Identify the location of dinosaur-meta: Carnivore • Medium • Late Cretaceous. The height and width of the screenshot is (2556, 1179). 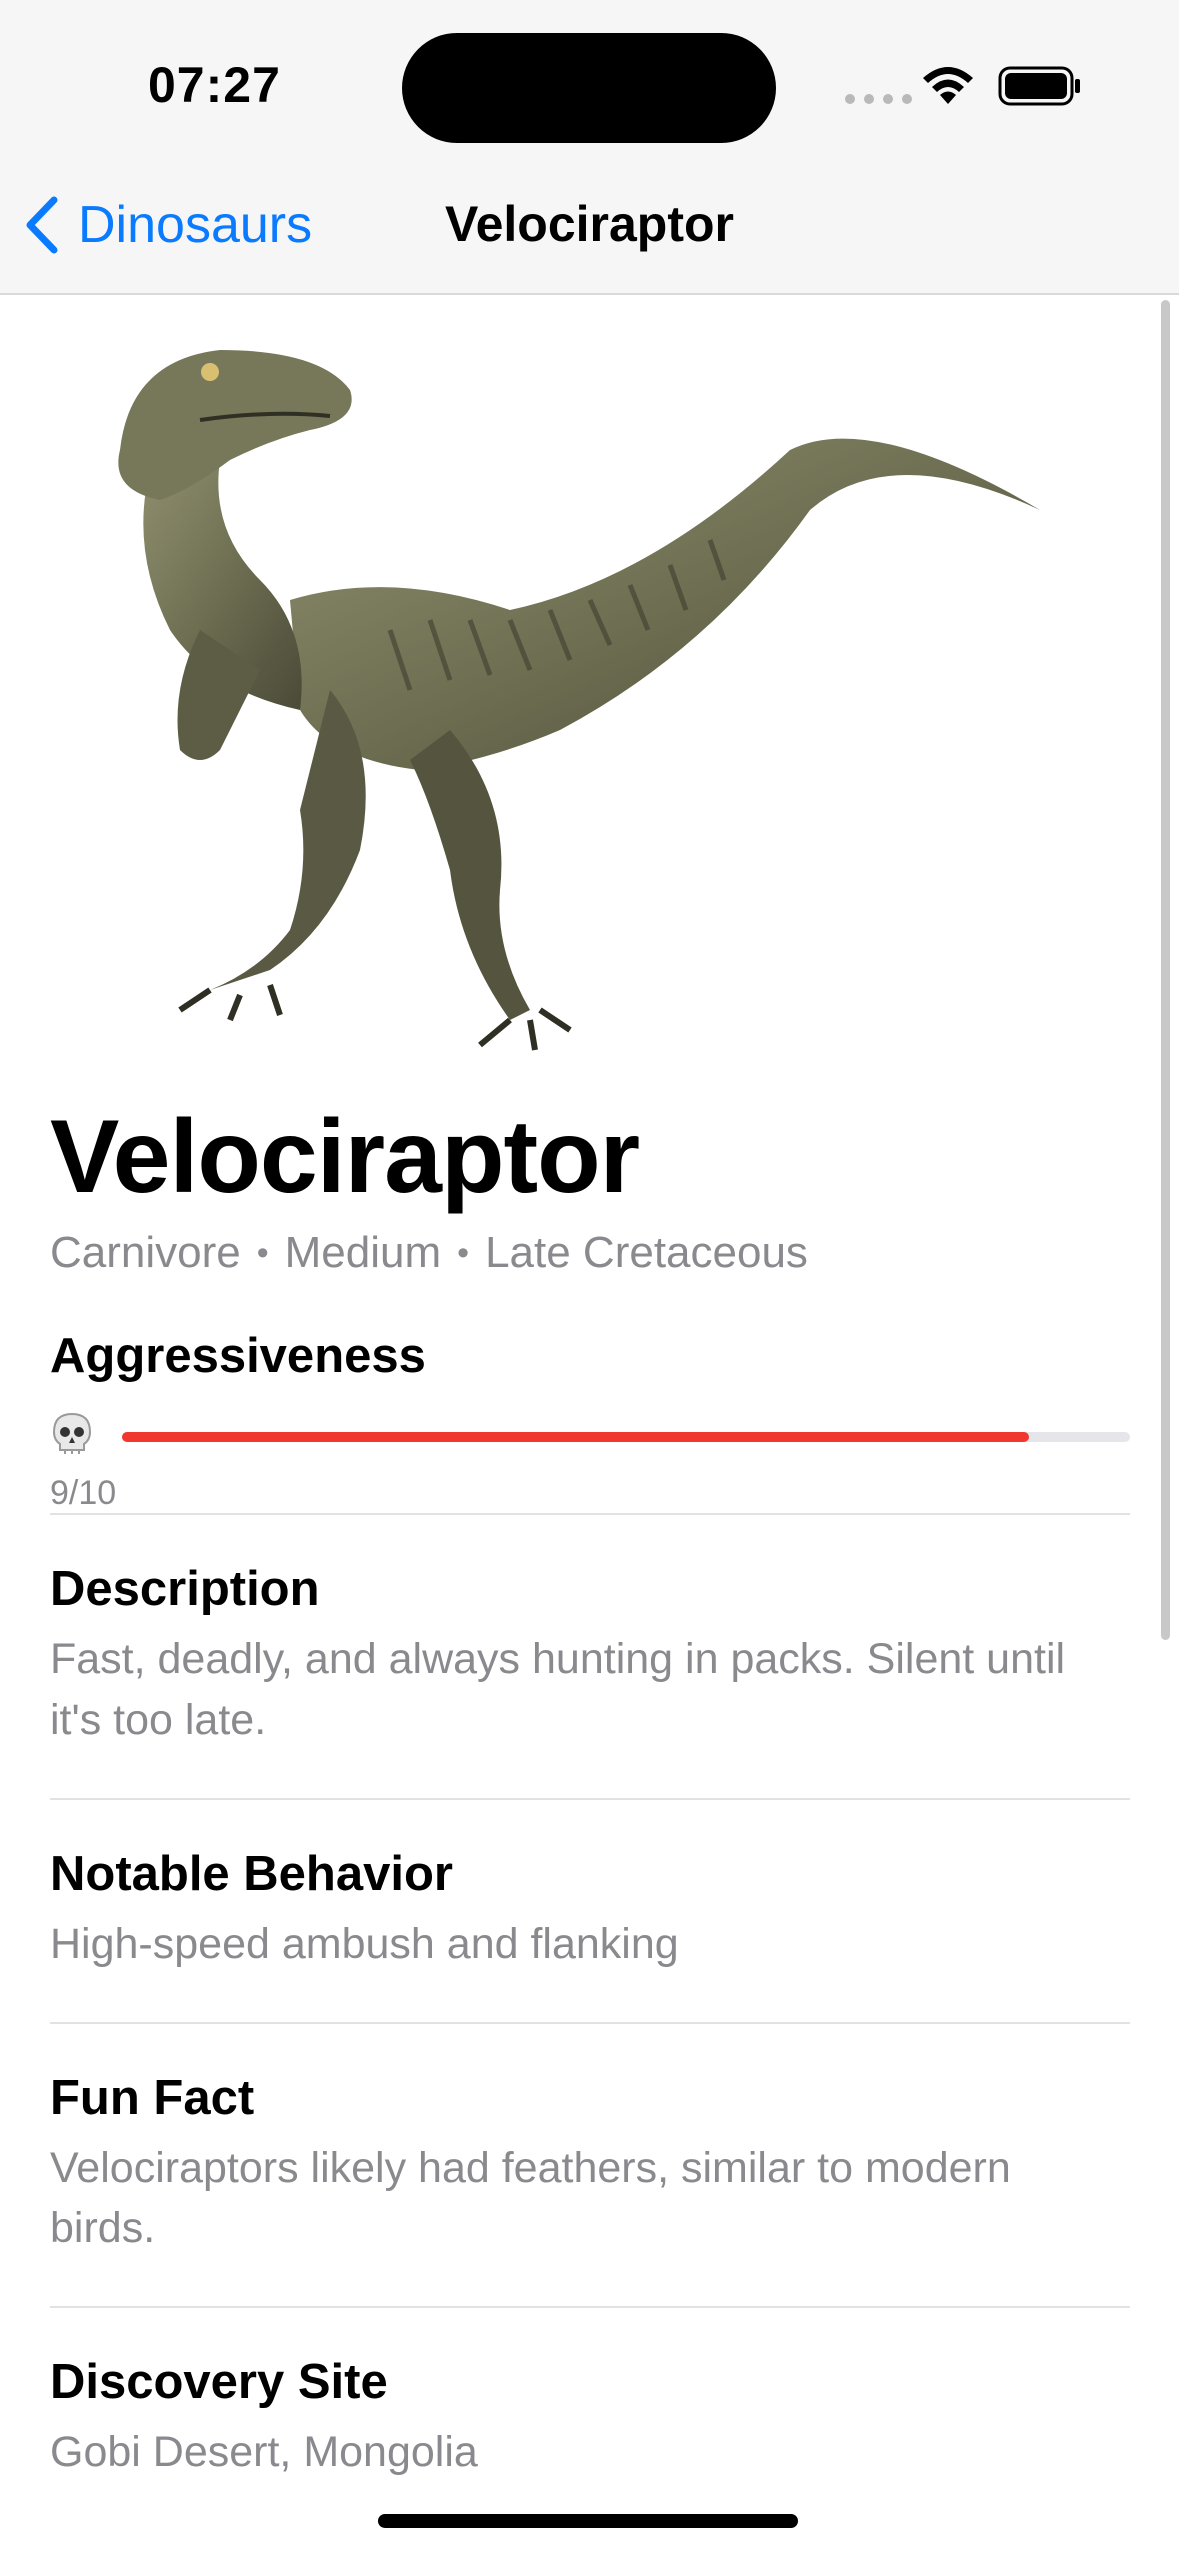
(590, 1253).